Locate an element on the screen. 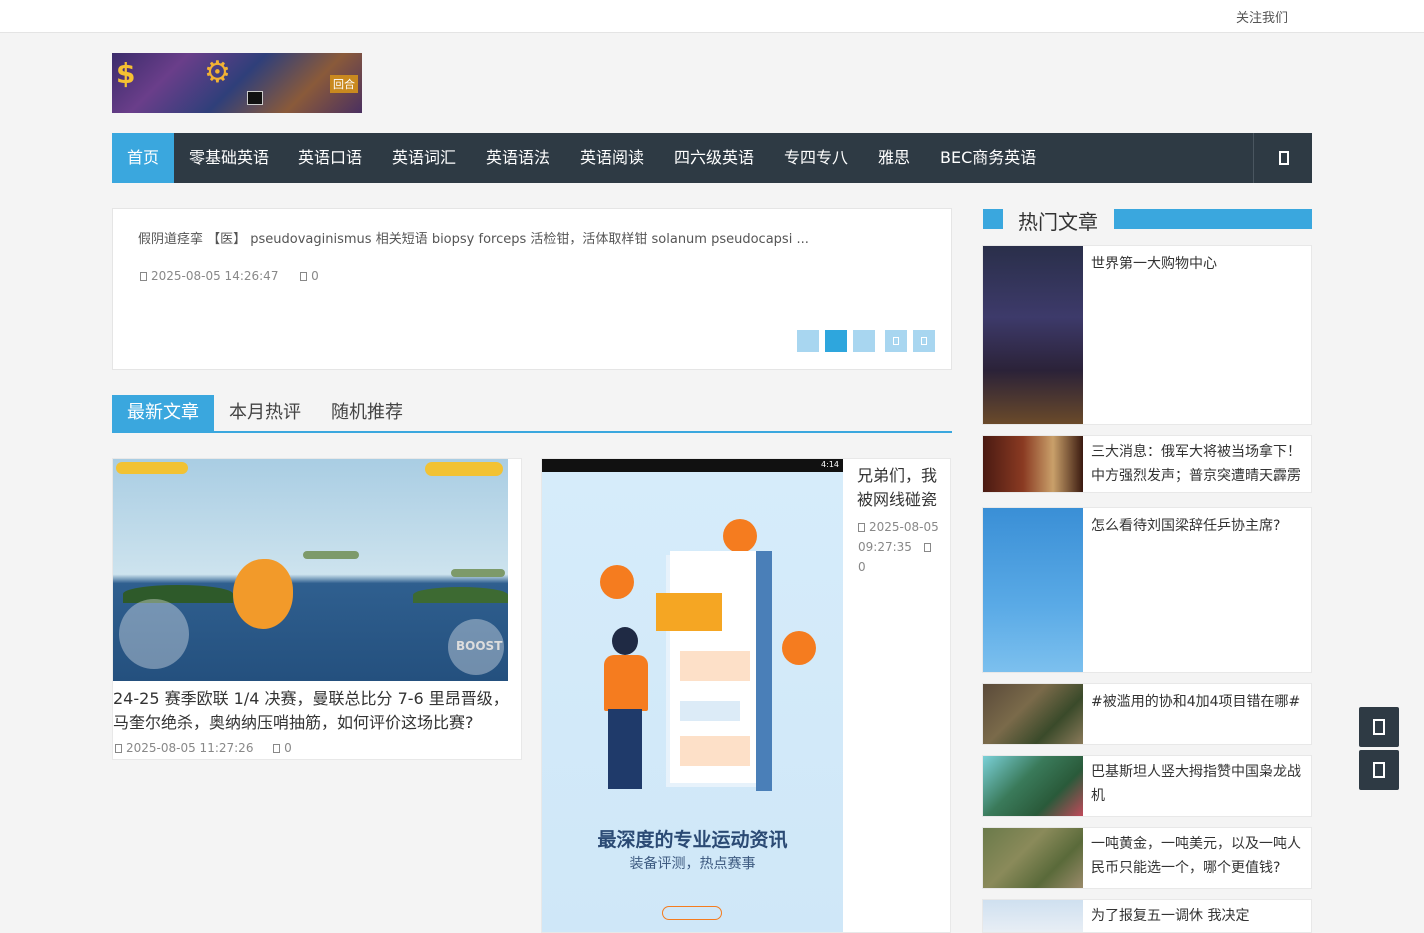 The image size is (1424, 933). document-spine is located at coordinates (764, 671).